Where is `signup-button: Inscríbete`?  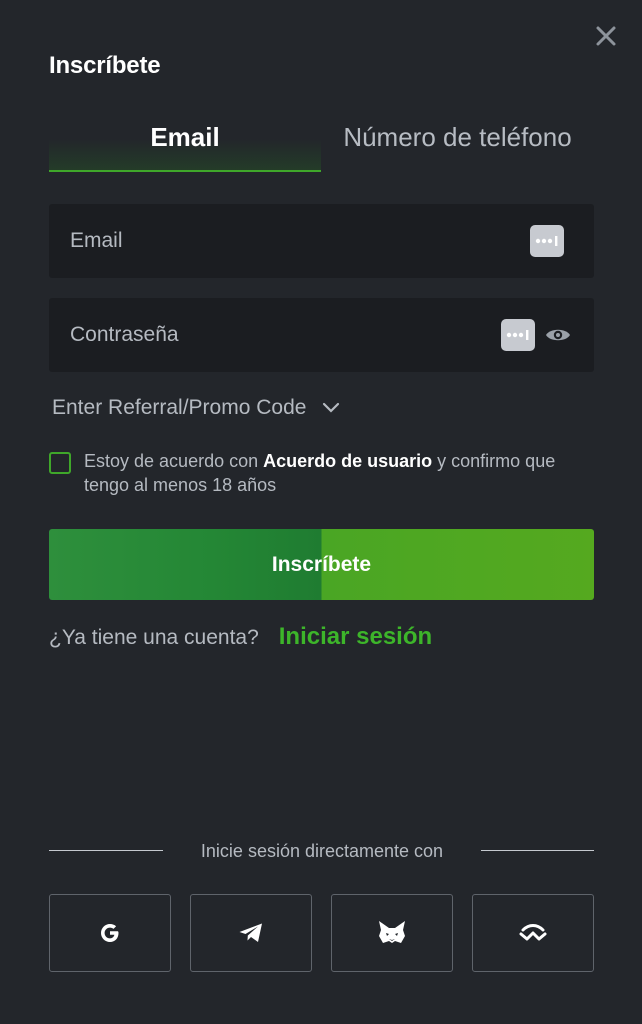 signup-button: Inscríbete is located at coordinates (321, 564).